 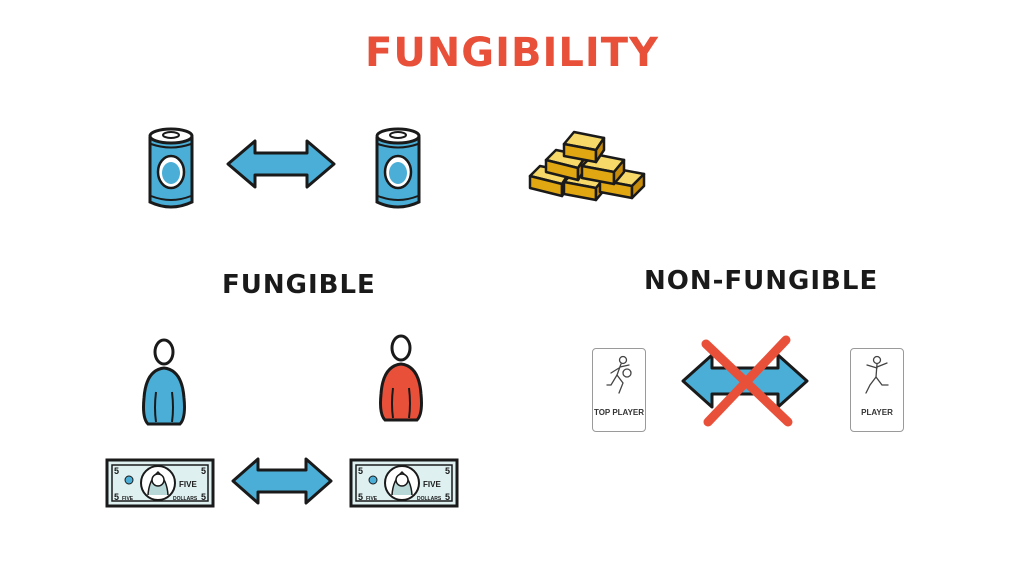 I want to click on non-fungible-label: NON-FUNGIBLE, so click(x=761, y=281).